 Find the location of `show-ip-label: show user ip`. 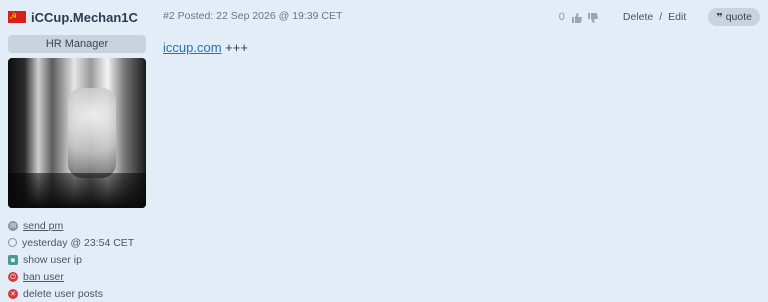

show-ip-label: show user ip is located at coordinates (52, 260).